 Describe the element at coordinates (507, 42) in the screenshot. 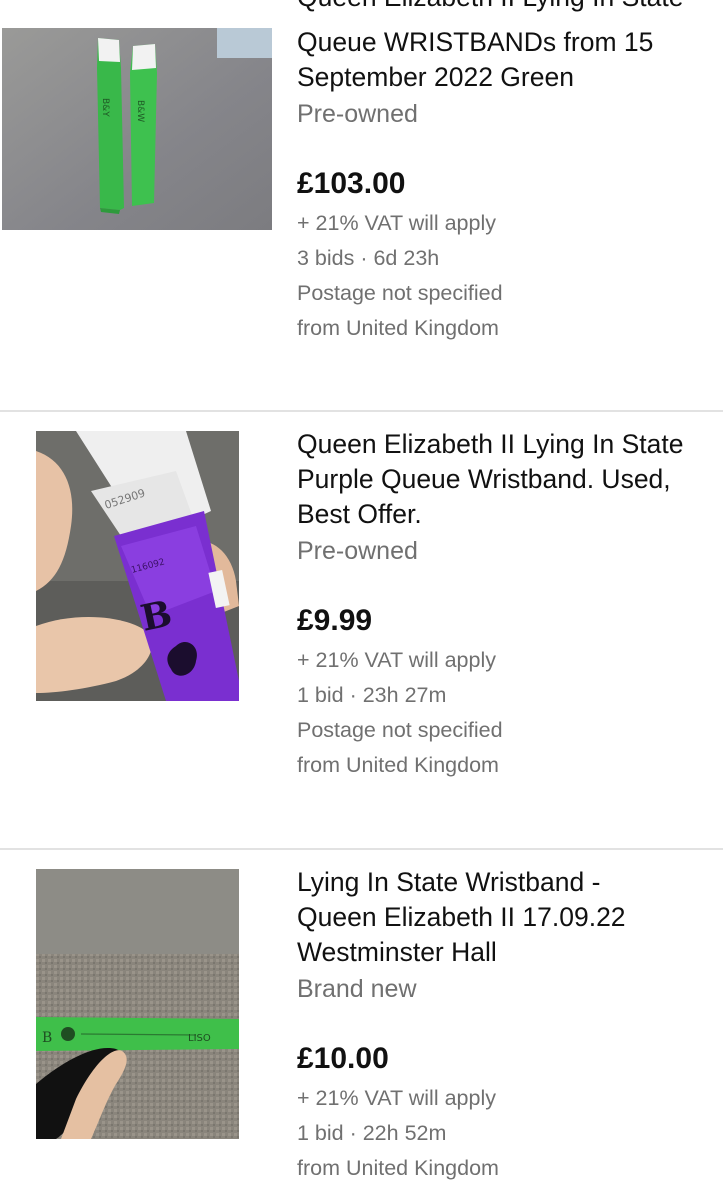

I see `listing-title-line: Queue WRISTBANDs from 15` at that location.